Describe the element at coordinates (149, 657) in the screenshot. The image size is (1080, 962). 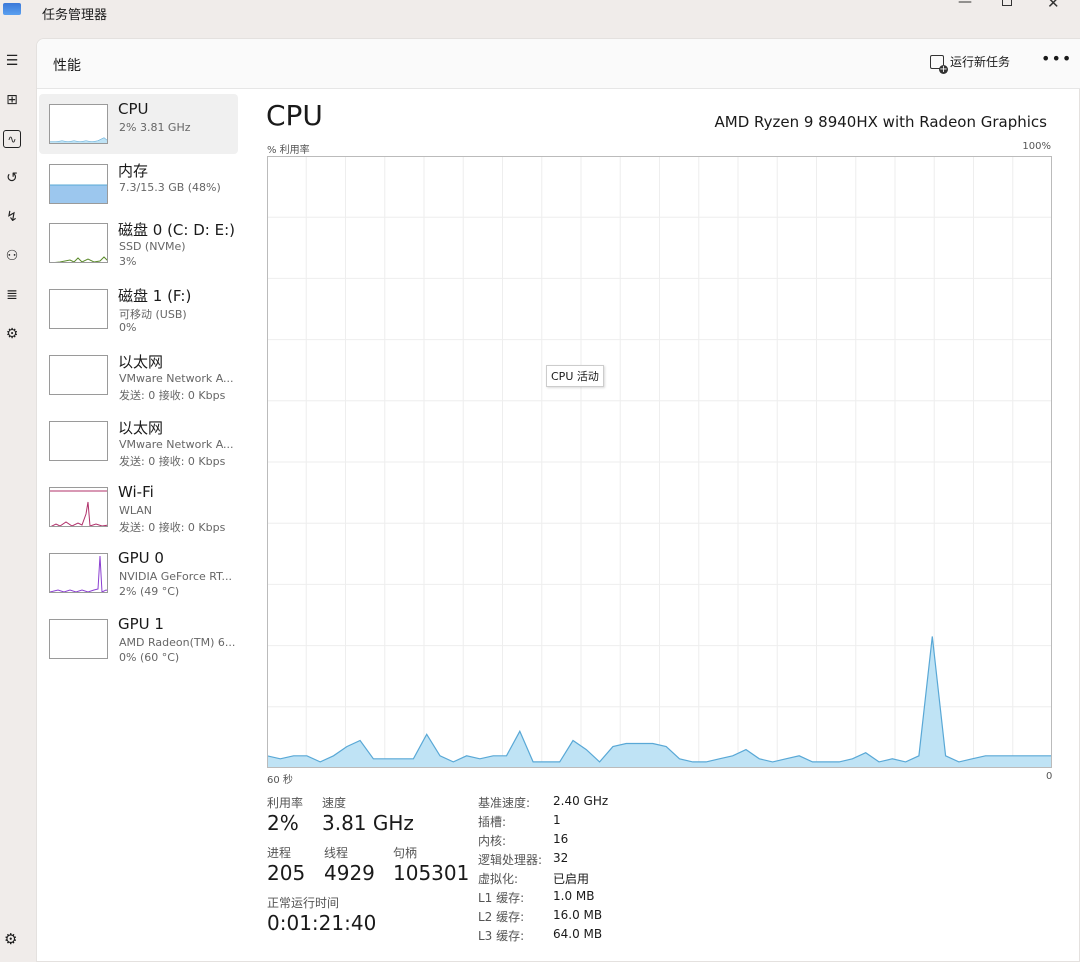
I see `resource-usage: 0% (60 °C)` at that location.